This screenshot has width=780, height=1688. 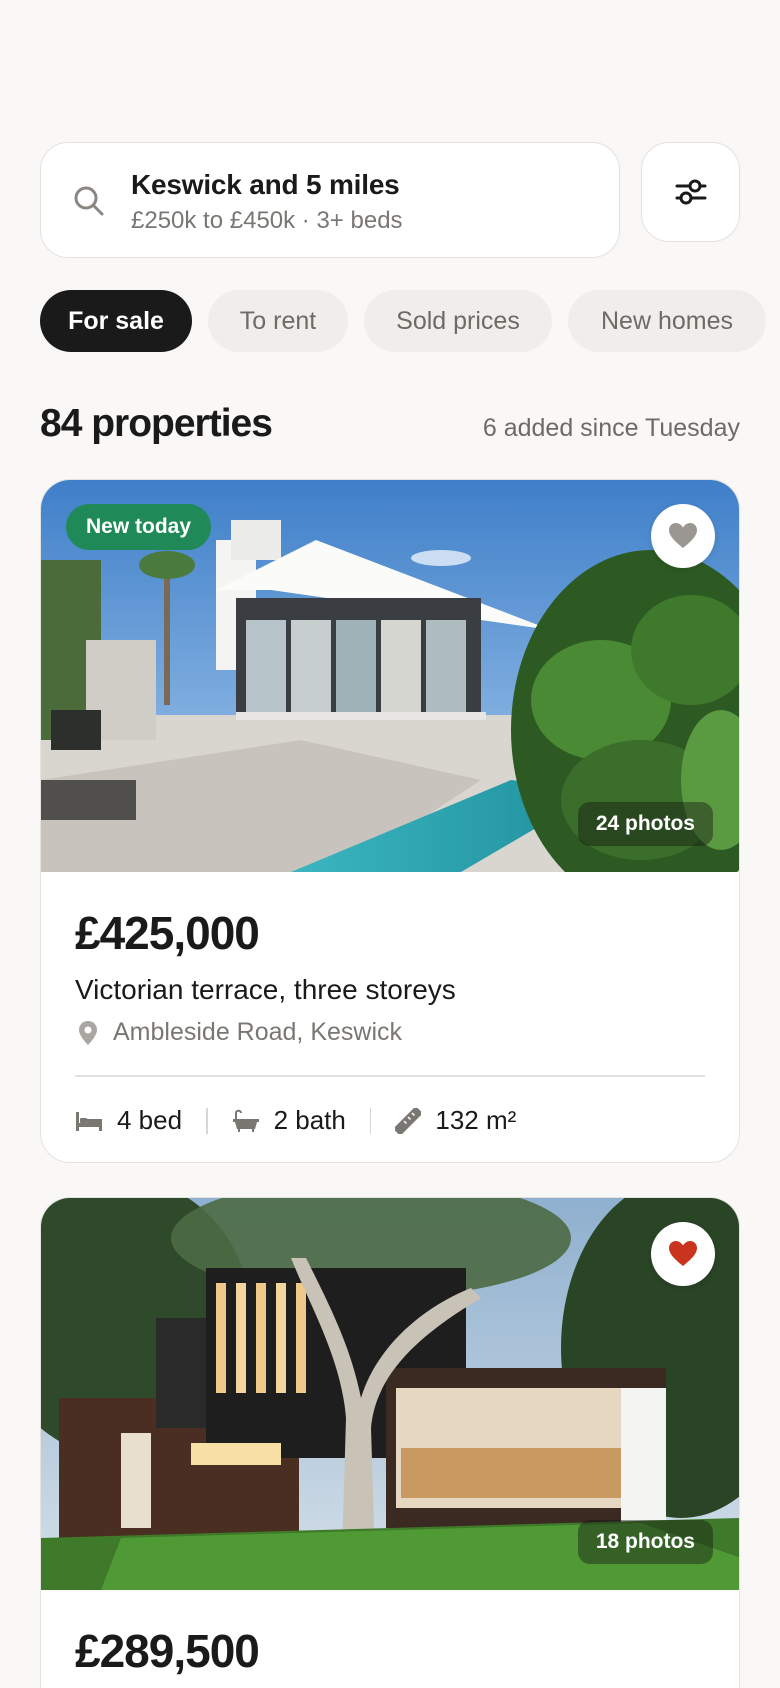 What do you see at coordinates (156, 423) in the screenshot?
I see `results-count: 84 properties` at bounding box center [156, 423].